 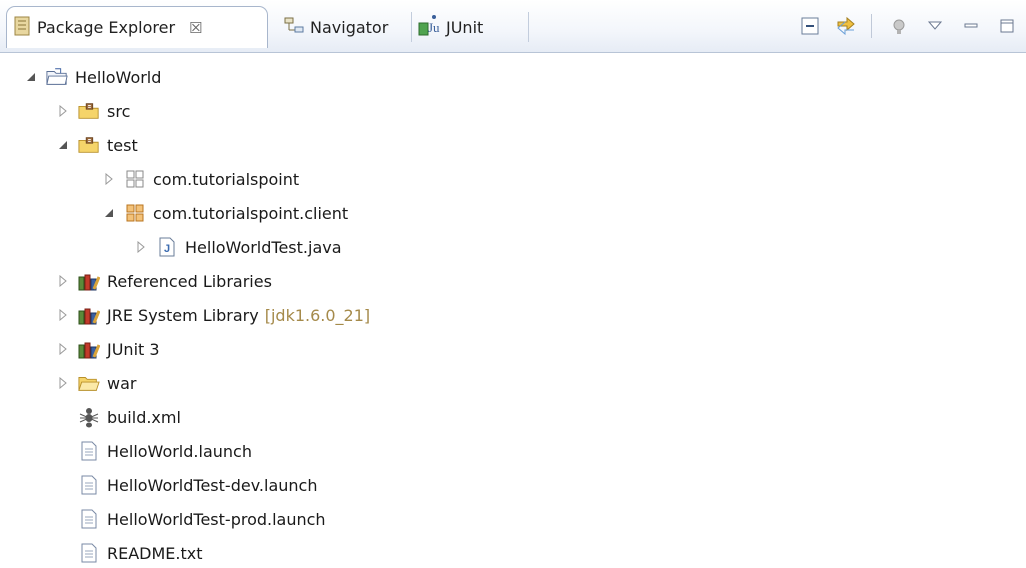 I want to click on tab-junit: Ju JUnit, so click(x=450, y=27).